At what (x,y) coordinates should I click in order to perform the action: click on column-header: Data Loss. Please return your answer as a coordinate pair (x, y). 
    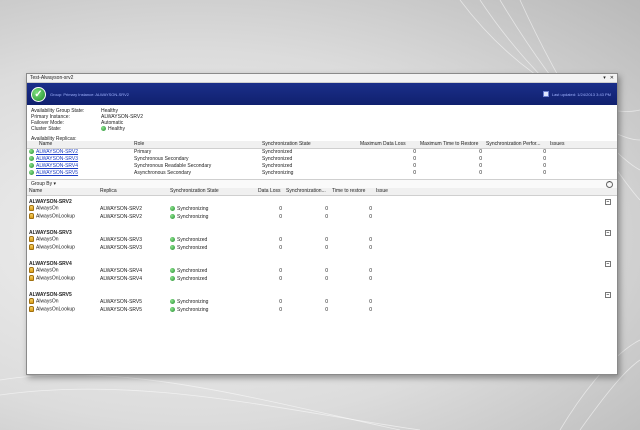
    Looking at the image, I should click on (270, 192).